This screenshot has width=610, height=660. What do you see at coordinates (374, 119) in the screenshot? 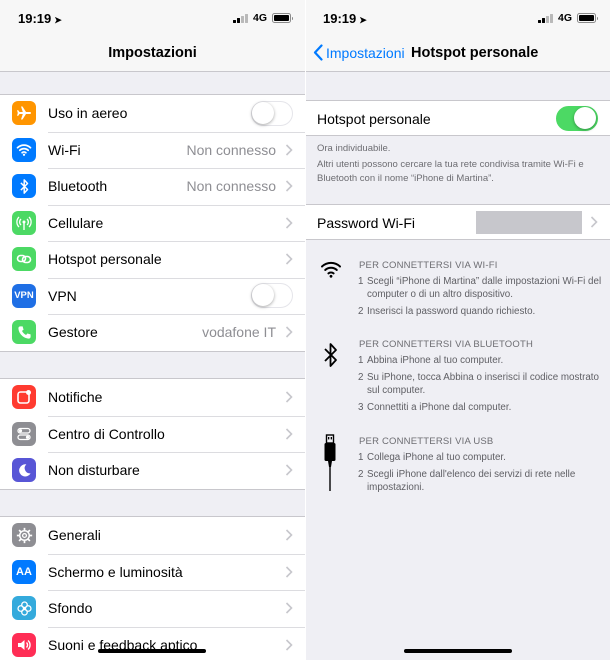
I see `hotspot-label: Hotspot personale` at bounding box center [374, 119].